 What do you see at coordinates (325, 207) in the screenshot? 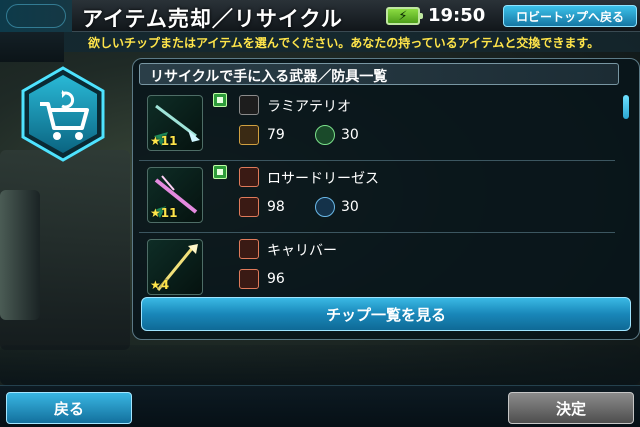
I see `gear-icon` at bounding box center [325, 207].